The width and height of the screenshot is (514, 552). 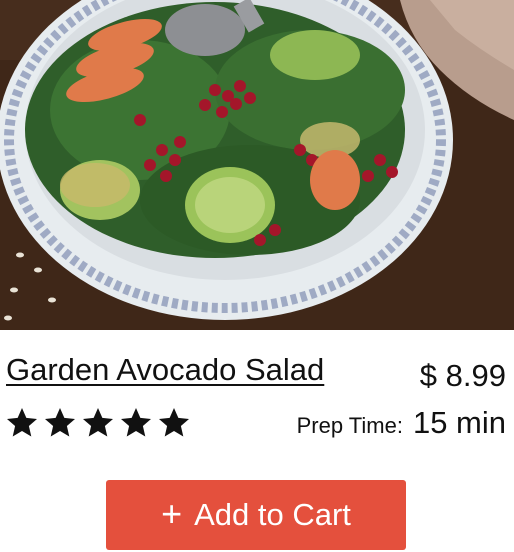 I want to click on add-to-cart-label: Add to Cart, so click(x=272, y=514).